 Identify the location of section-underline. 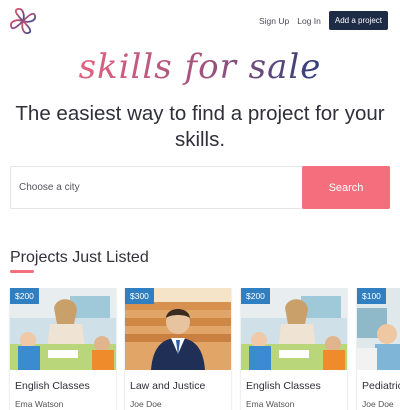
(22, 271).